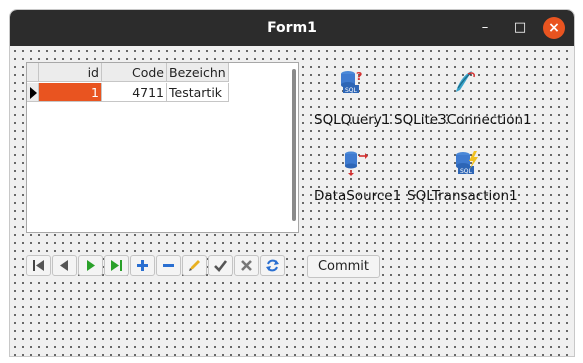 This screenshot has height=363, width=583. I want to click on post-record-icon, so click(221, 266).